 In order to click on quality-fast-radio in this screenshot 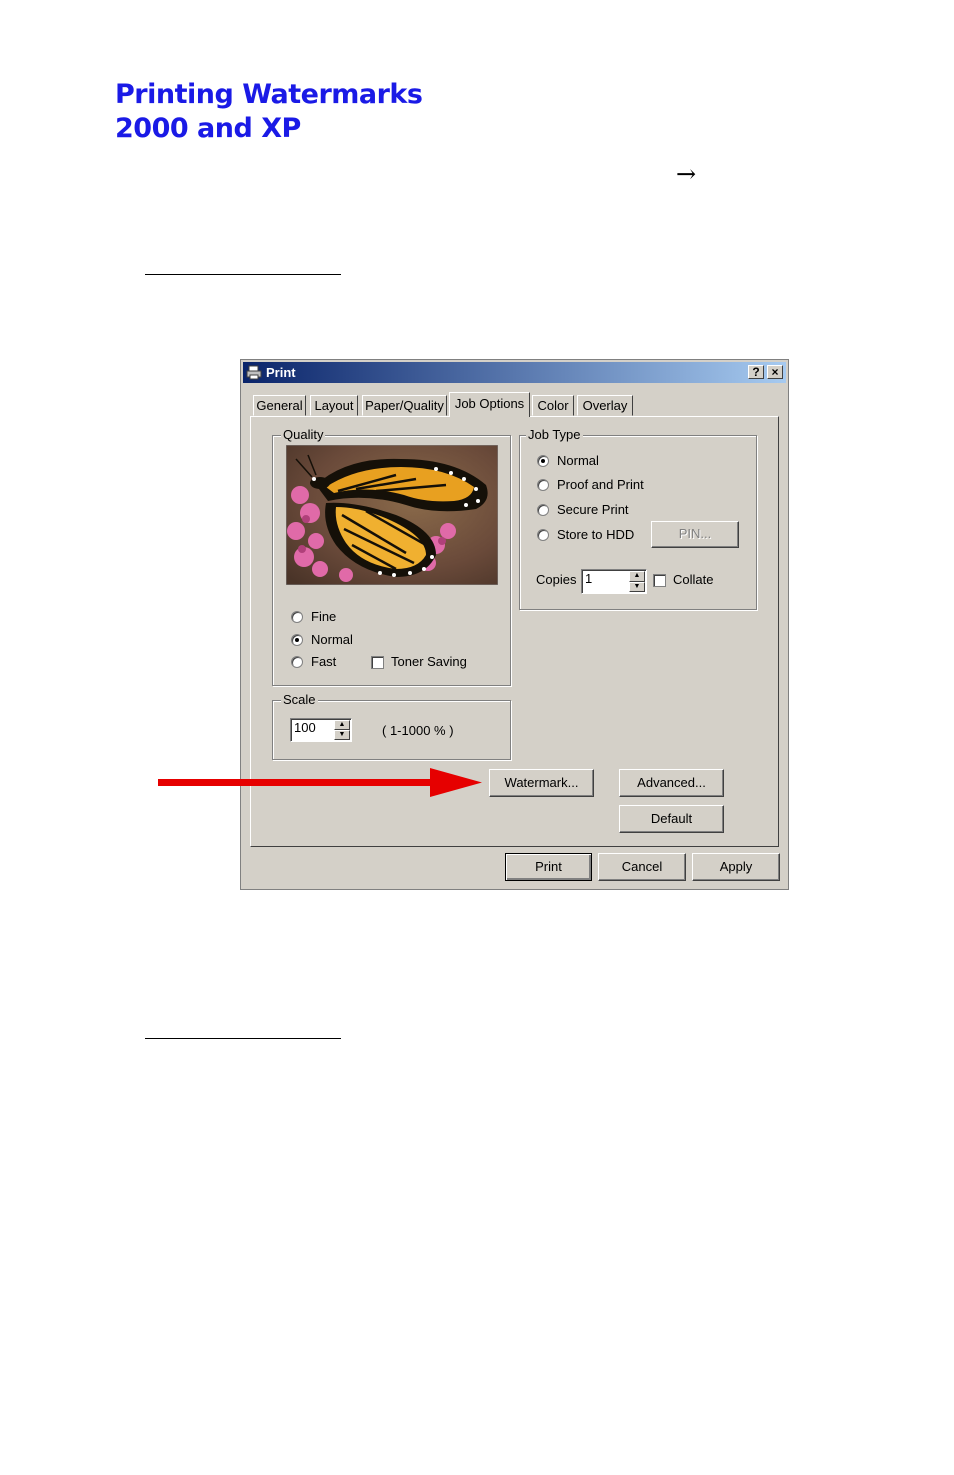, I will do `click(297, 662)`.